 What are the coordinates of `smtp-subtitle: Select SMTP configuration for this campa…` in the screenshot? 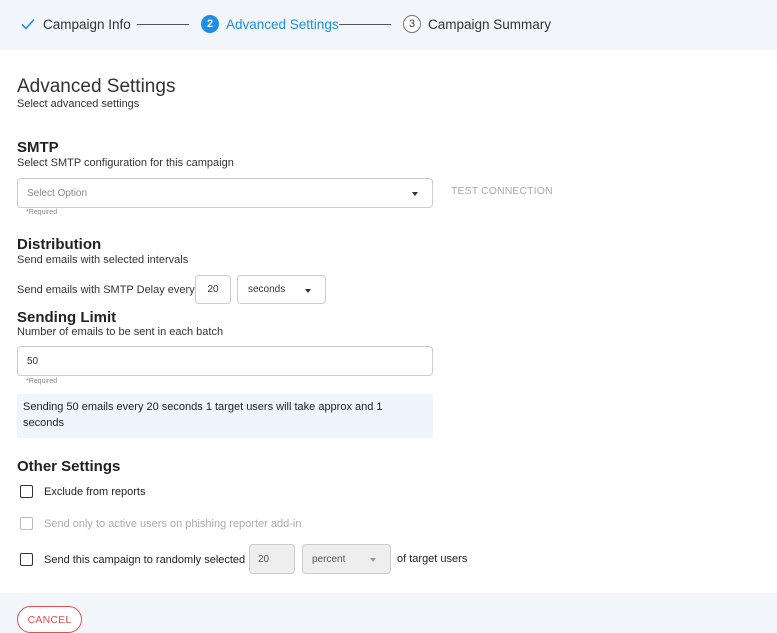 It's located at (125, 163).